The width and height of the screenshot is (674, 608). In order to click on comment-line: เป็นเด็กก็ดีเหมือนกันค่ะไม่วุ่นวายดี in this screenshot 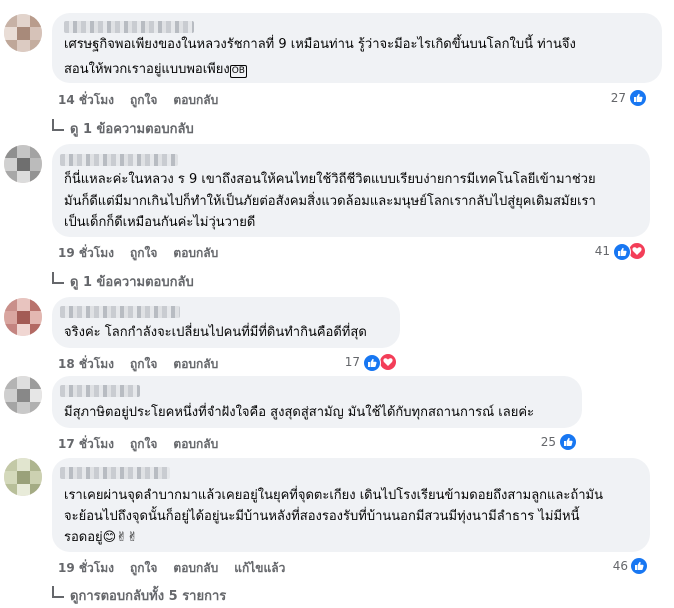, I will do `click(160, 222)`.